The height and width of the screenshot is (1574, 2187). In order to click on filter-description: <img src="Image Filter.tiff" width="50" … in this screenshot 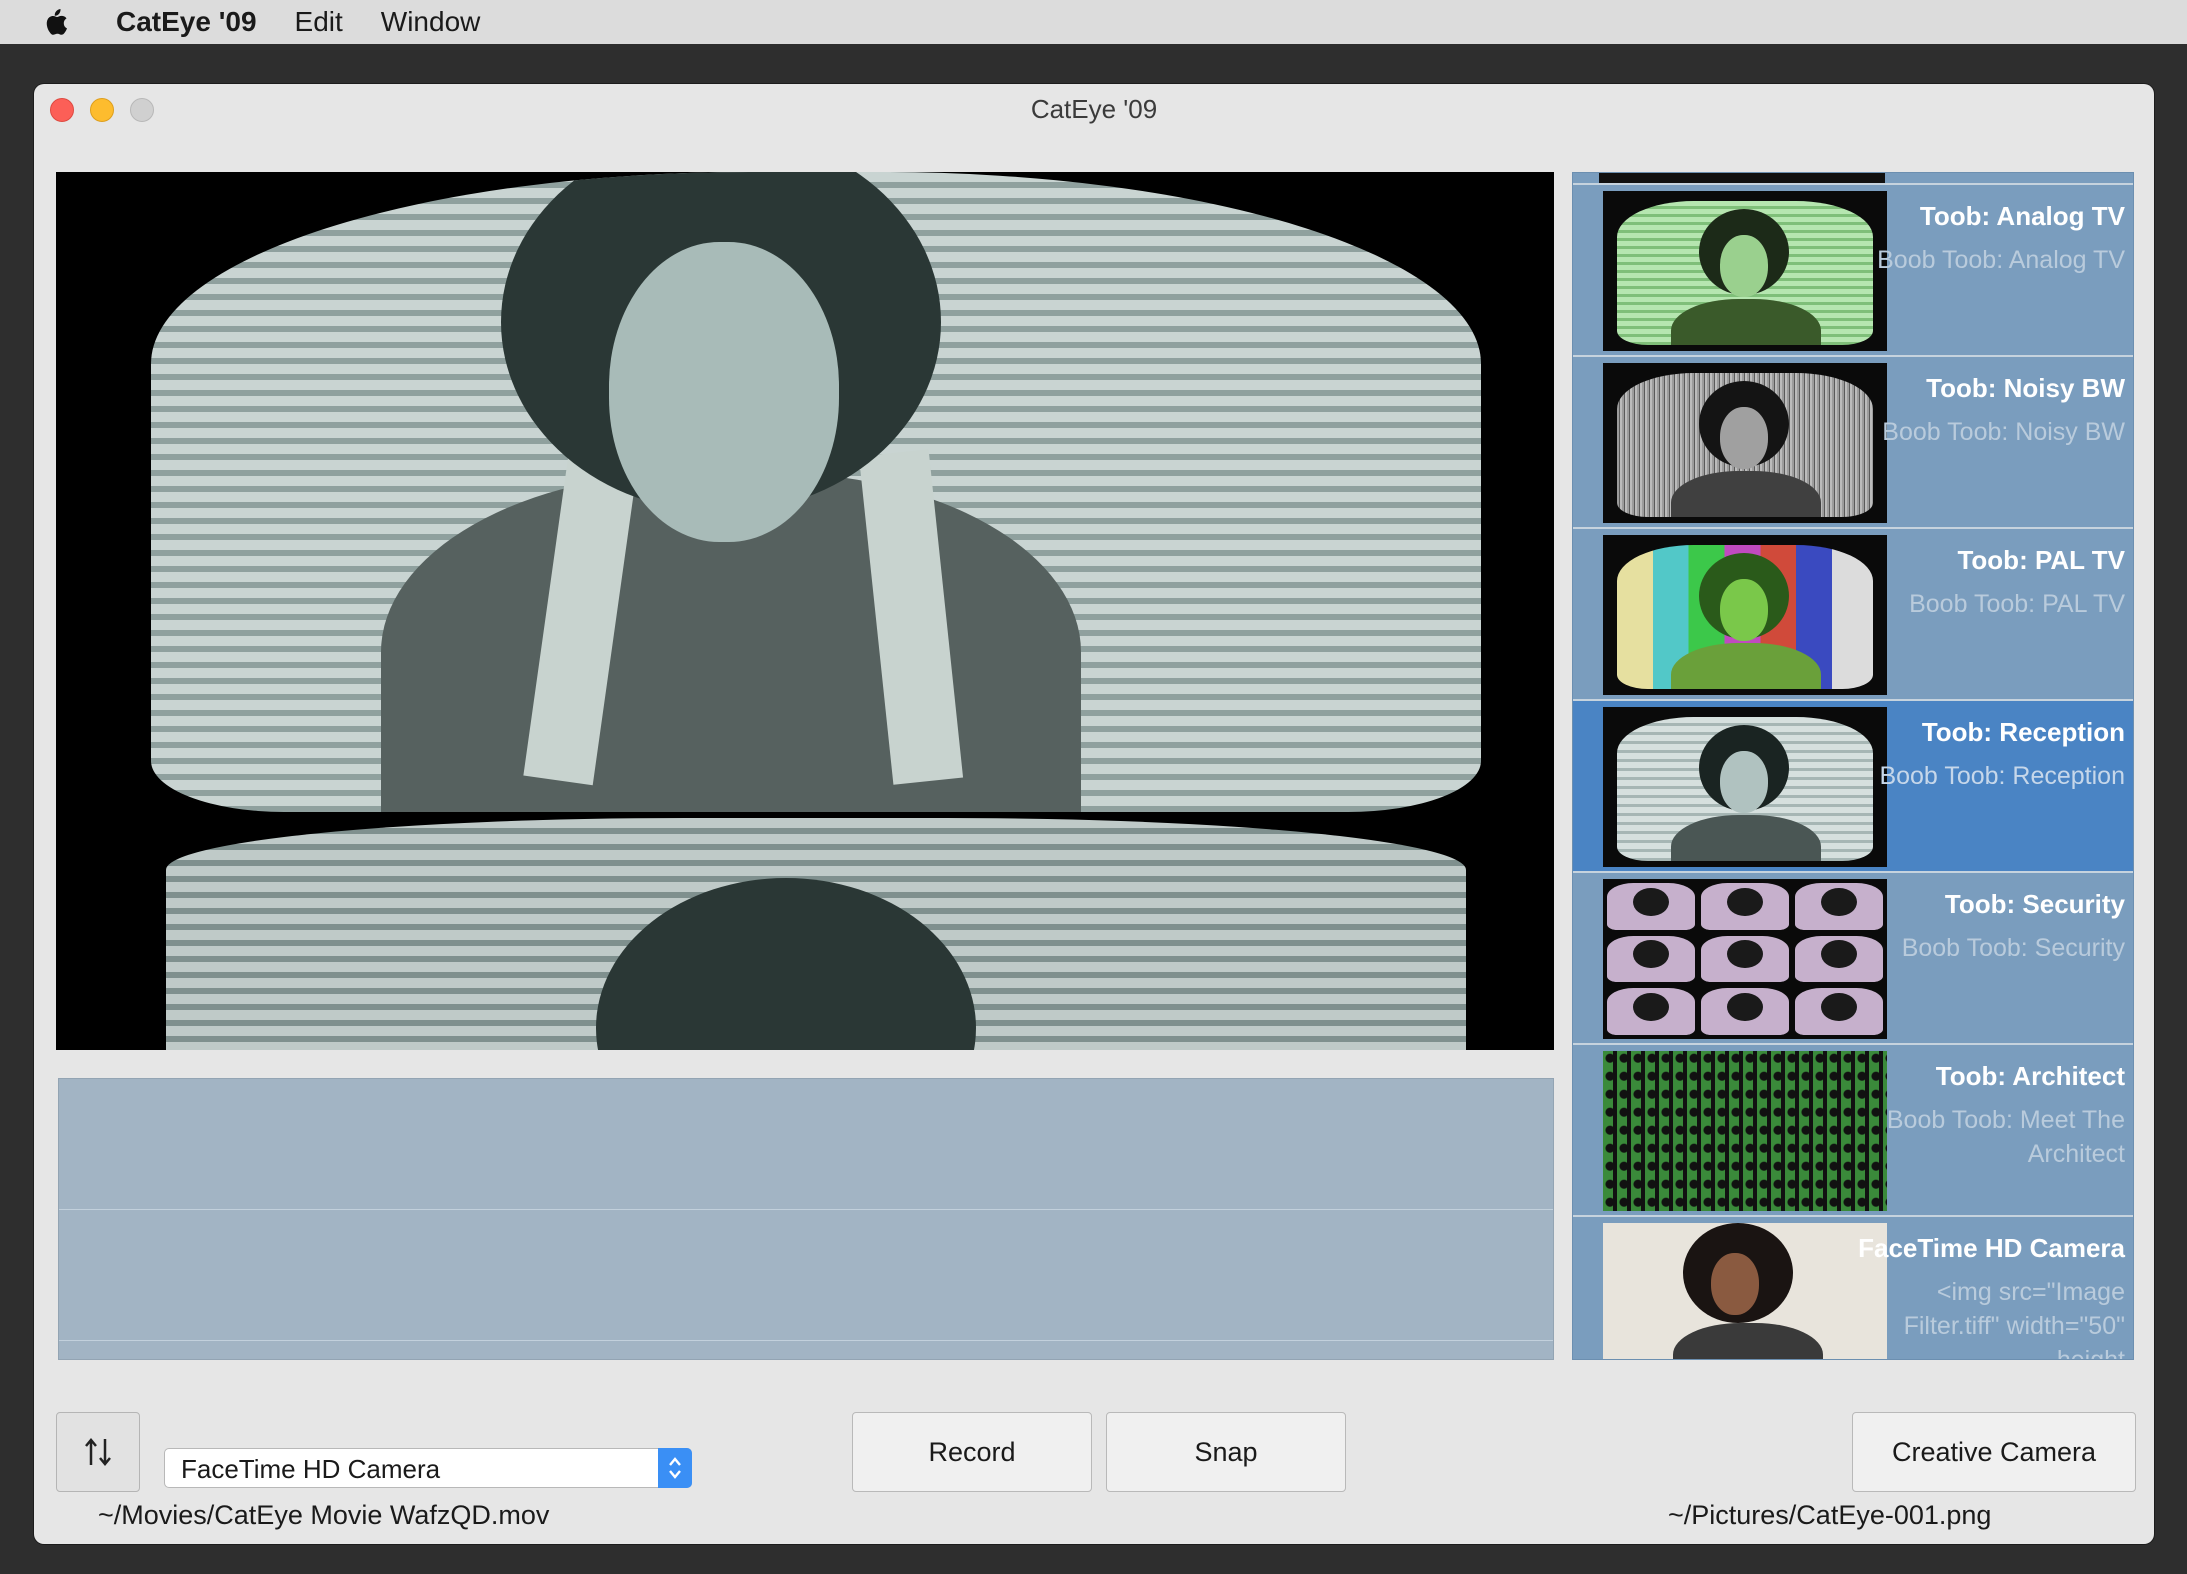, I will do `click(2014, 1319)`.